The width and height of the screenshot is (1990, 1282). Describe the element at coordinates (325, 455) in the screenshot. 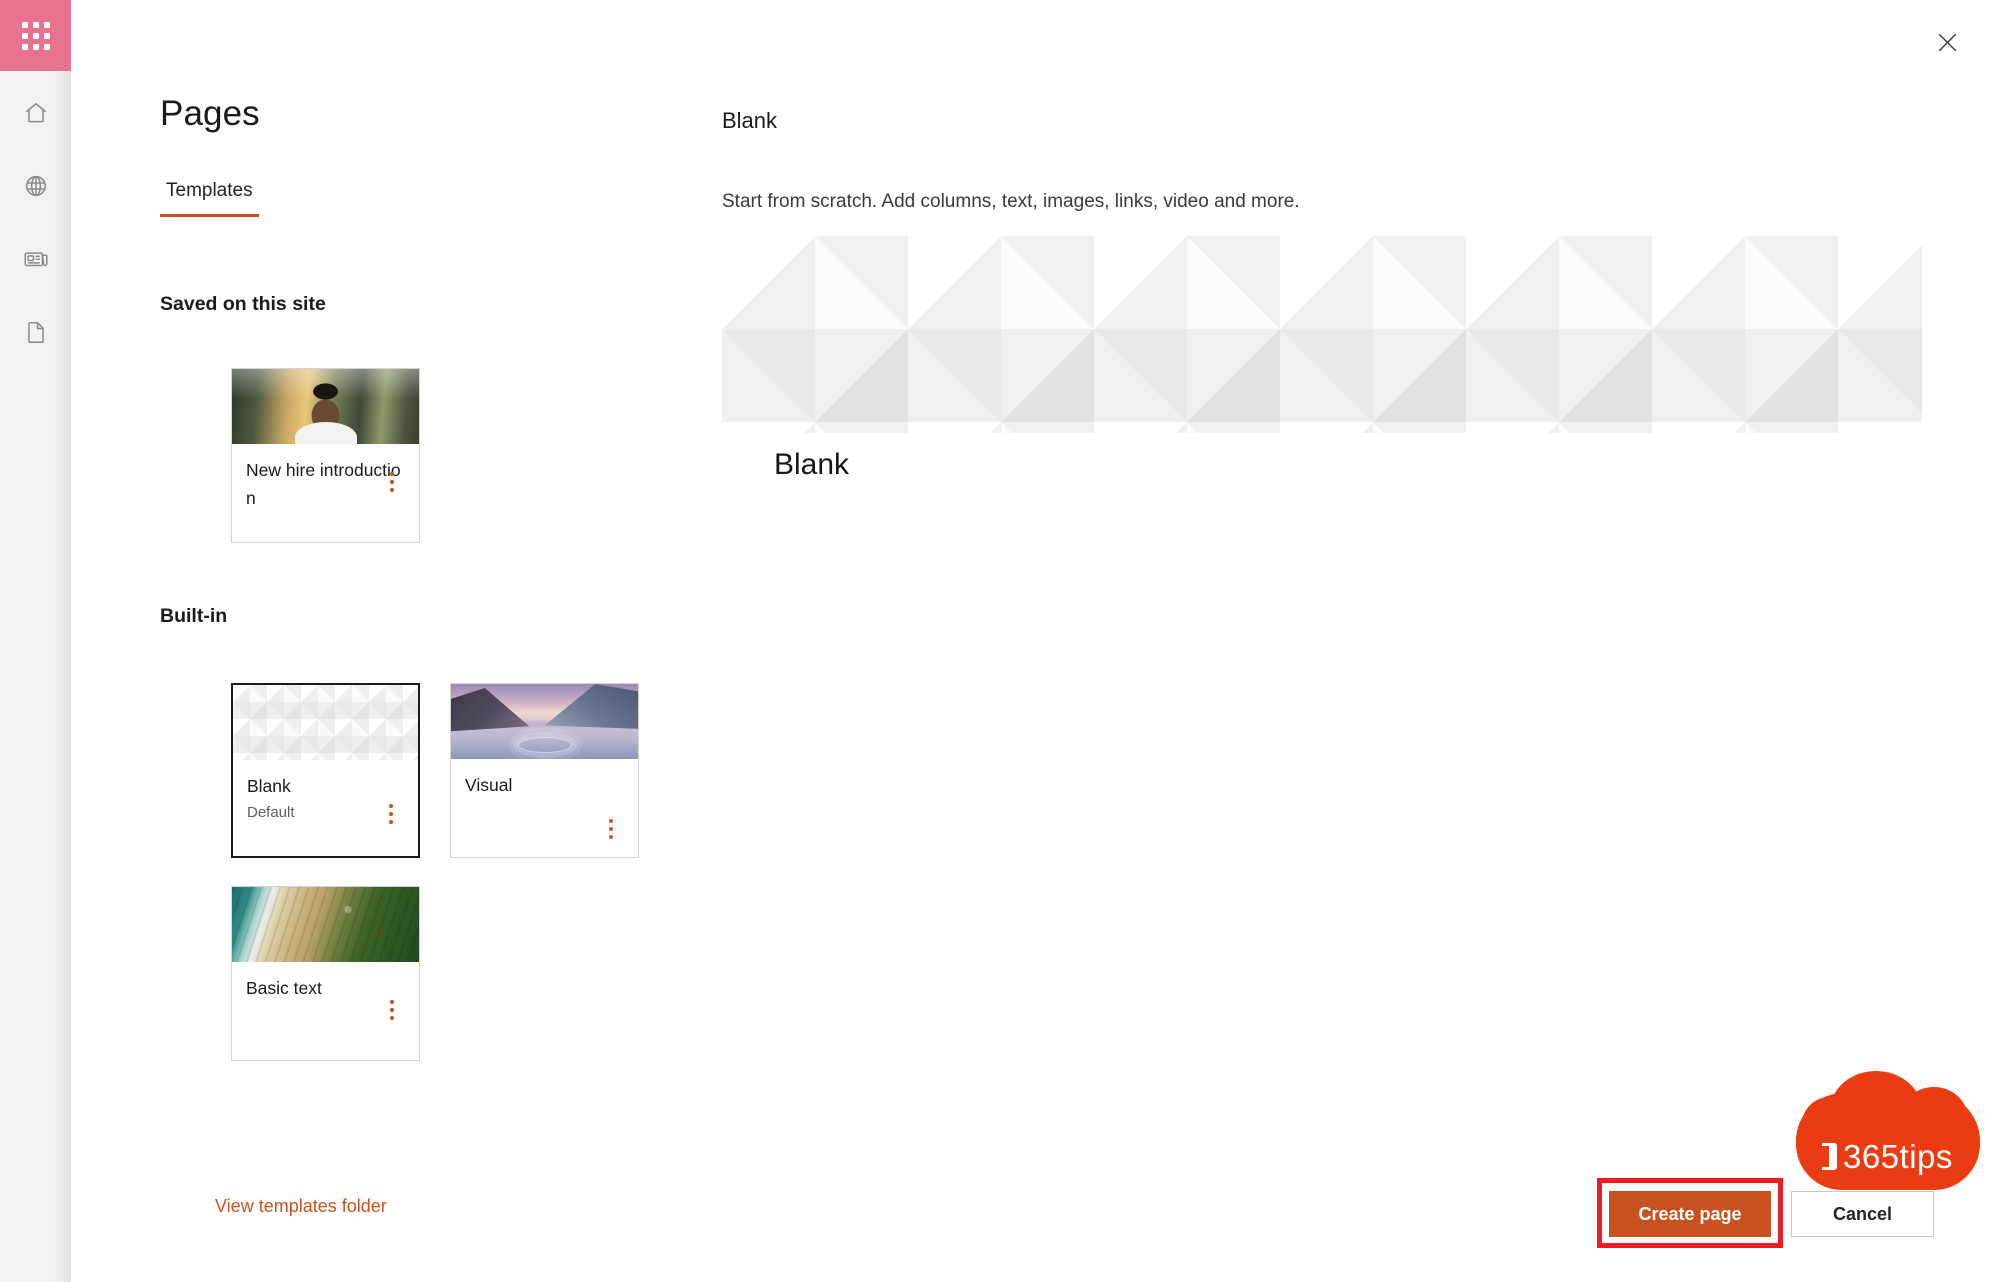

I see `template-card-new-hire-introduction: New hire introduction` at that location.